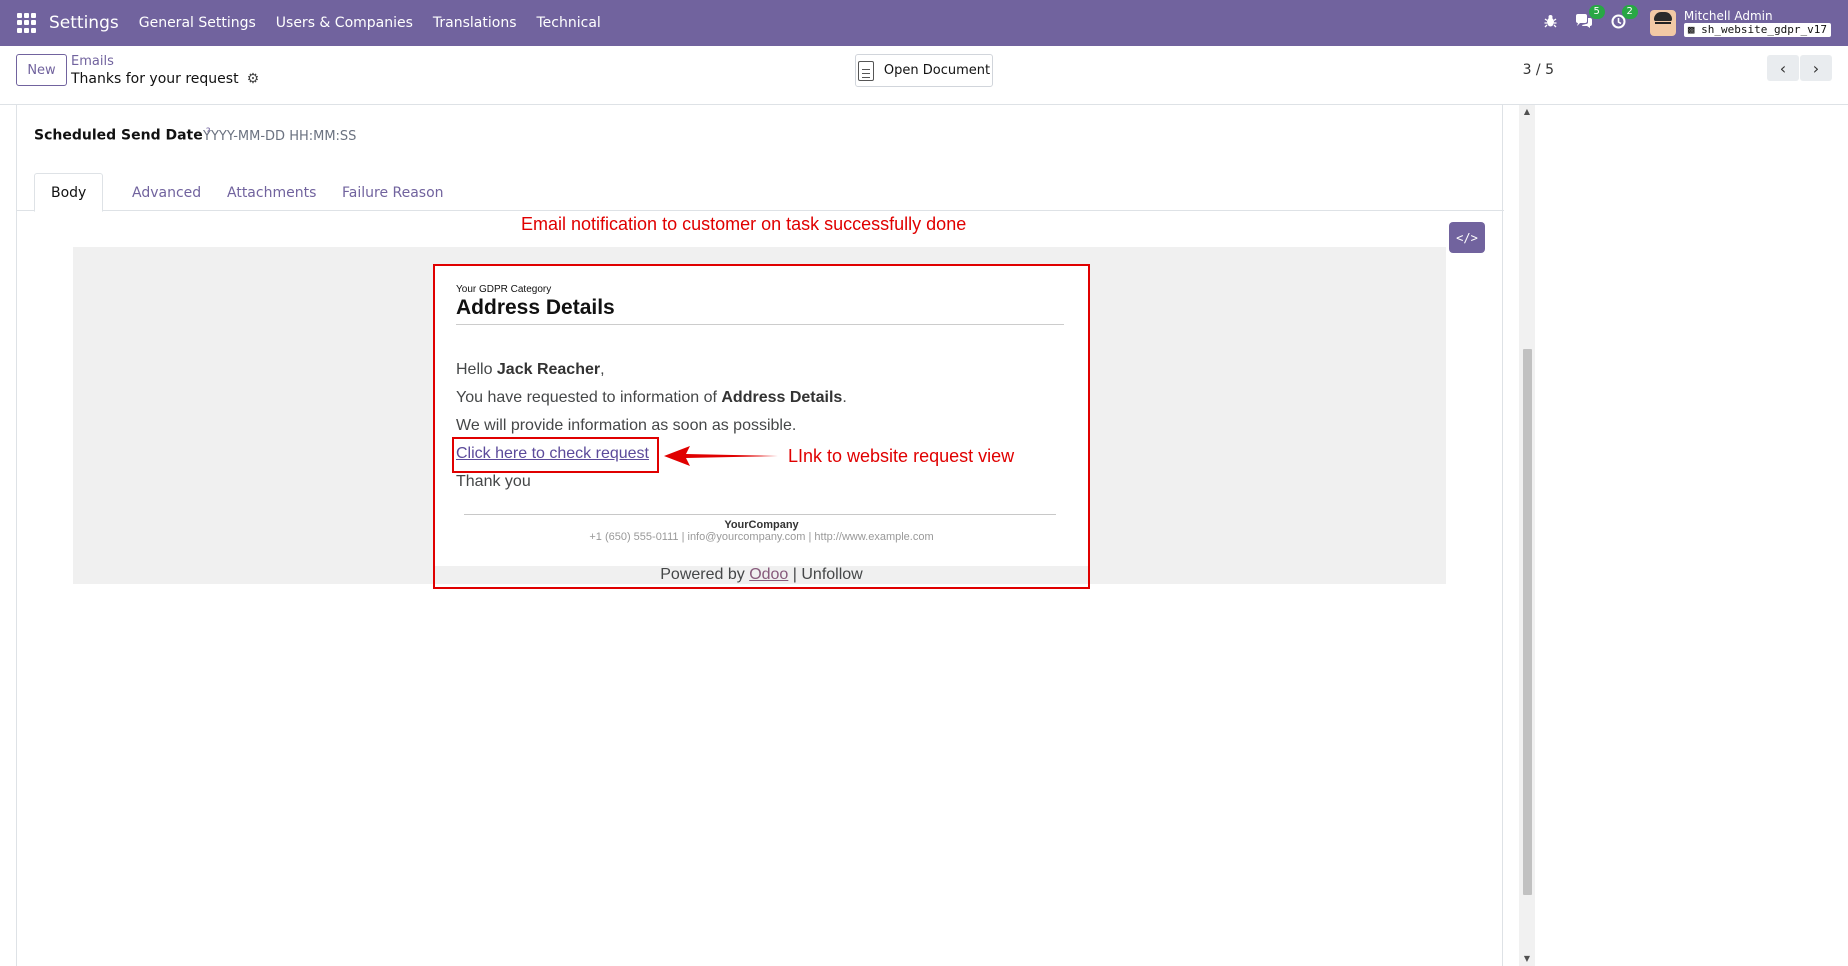  What do you see at coordinates (761, 426) in the screenshot?
I see `annotation-box-email` at bounding box center [761, 426].